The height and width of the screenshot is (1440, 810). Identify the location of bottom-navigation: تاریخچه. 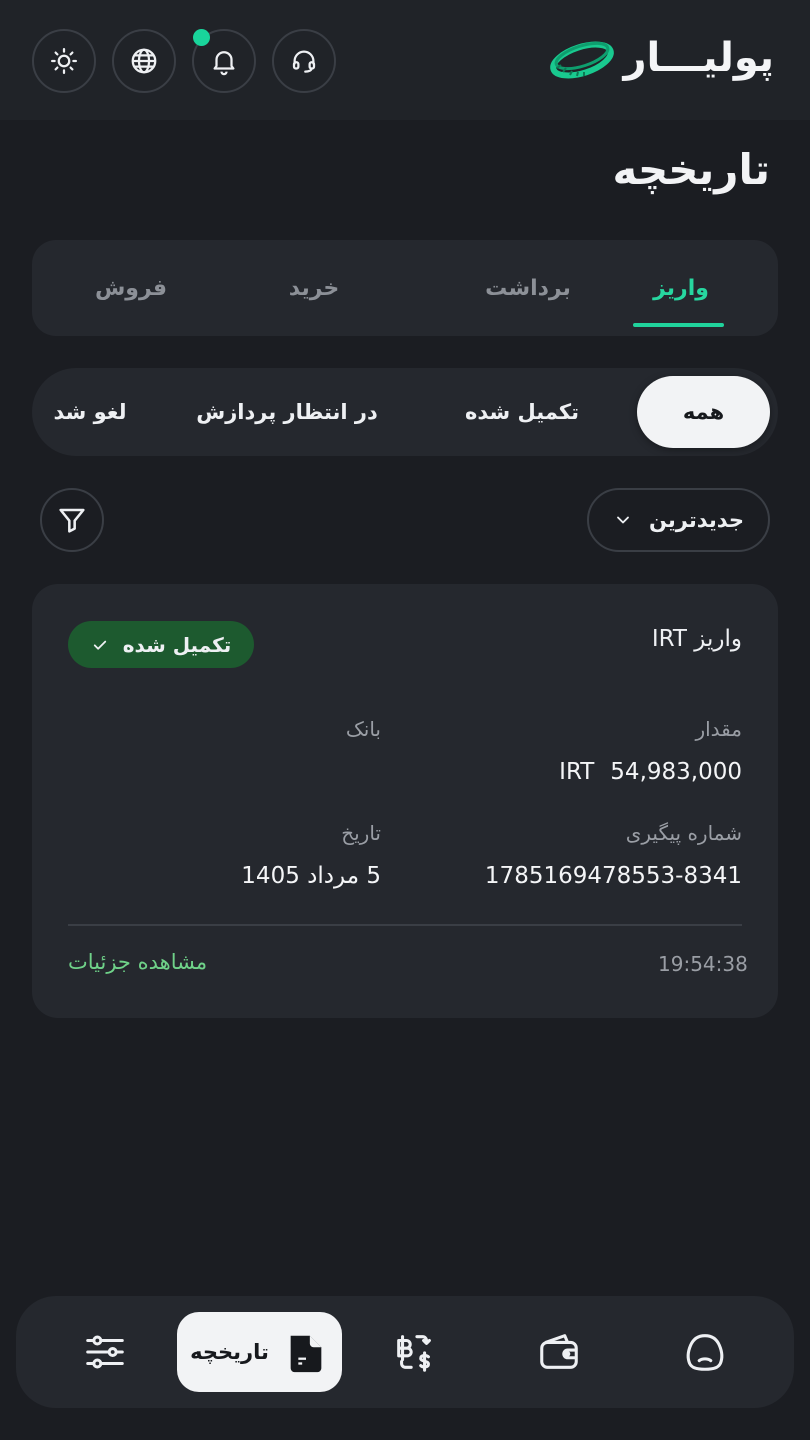
(405, 1352).